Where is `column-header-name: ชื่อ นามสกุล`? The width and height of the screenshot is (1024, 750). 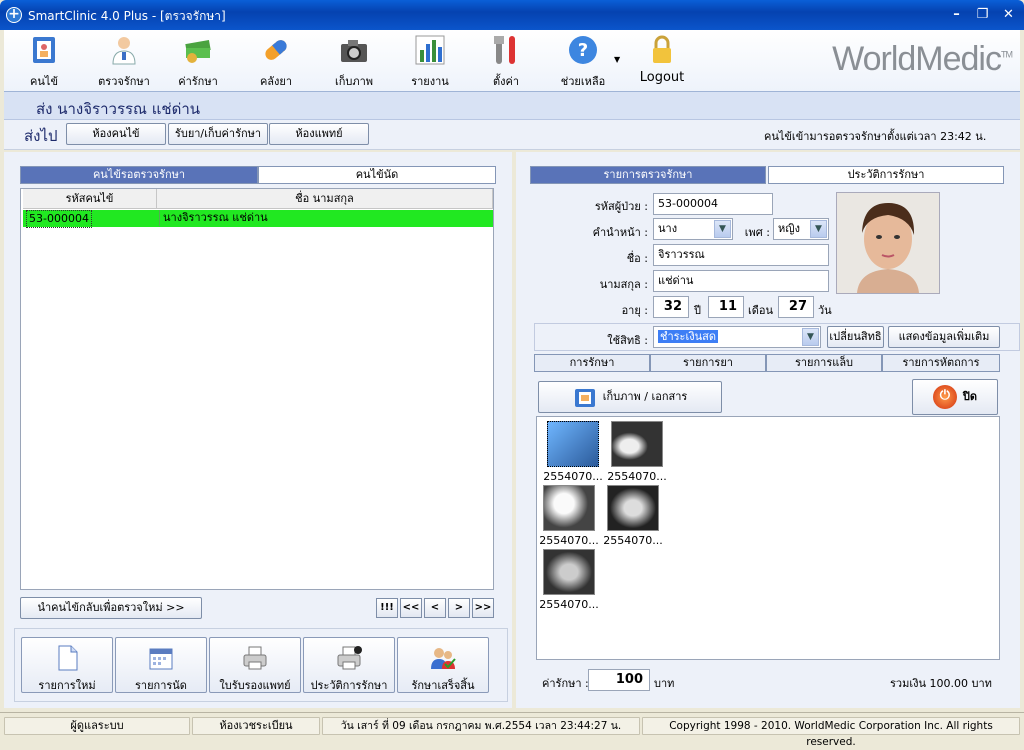
column-header-name: ชื่อ นามสกุล is located at coordinates (325, 199).